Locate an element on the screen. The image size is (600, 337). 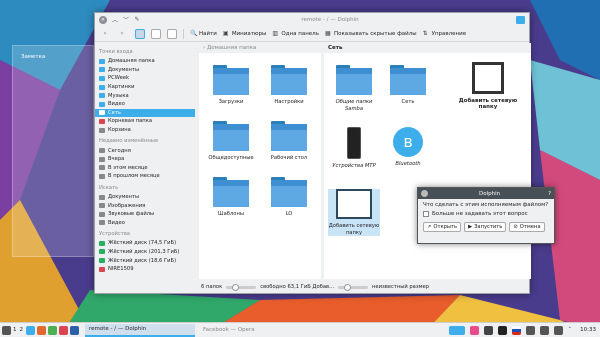
places-item-label: Видео is located at coordinates (116, 222).